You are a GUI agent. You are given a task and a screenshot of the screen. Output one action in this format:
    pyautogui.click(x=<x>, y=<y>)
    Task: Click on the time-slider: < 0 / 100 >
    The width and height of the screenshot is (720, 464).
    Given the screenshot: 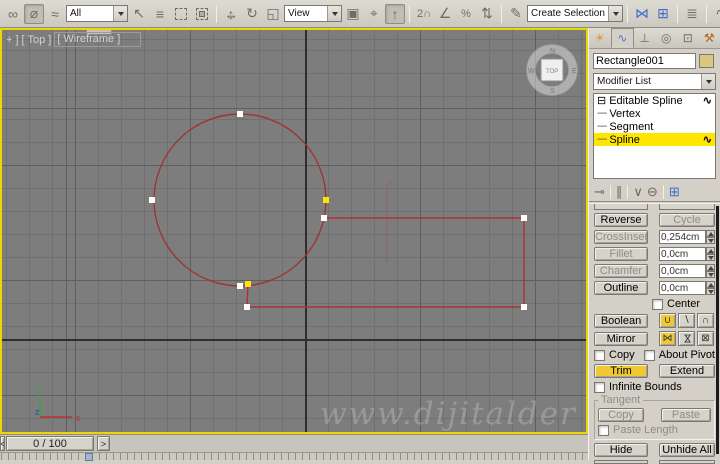 What is the action you would take?
    pyautogui.click(x=294, y=443)
    